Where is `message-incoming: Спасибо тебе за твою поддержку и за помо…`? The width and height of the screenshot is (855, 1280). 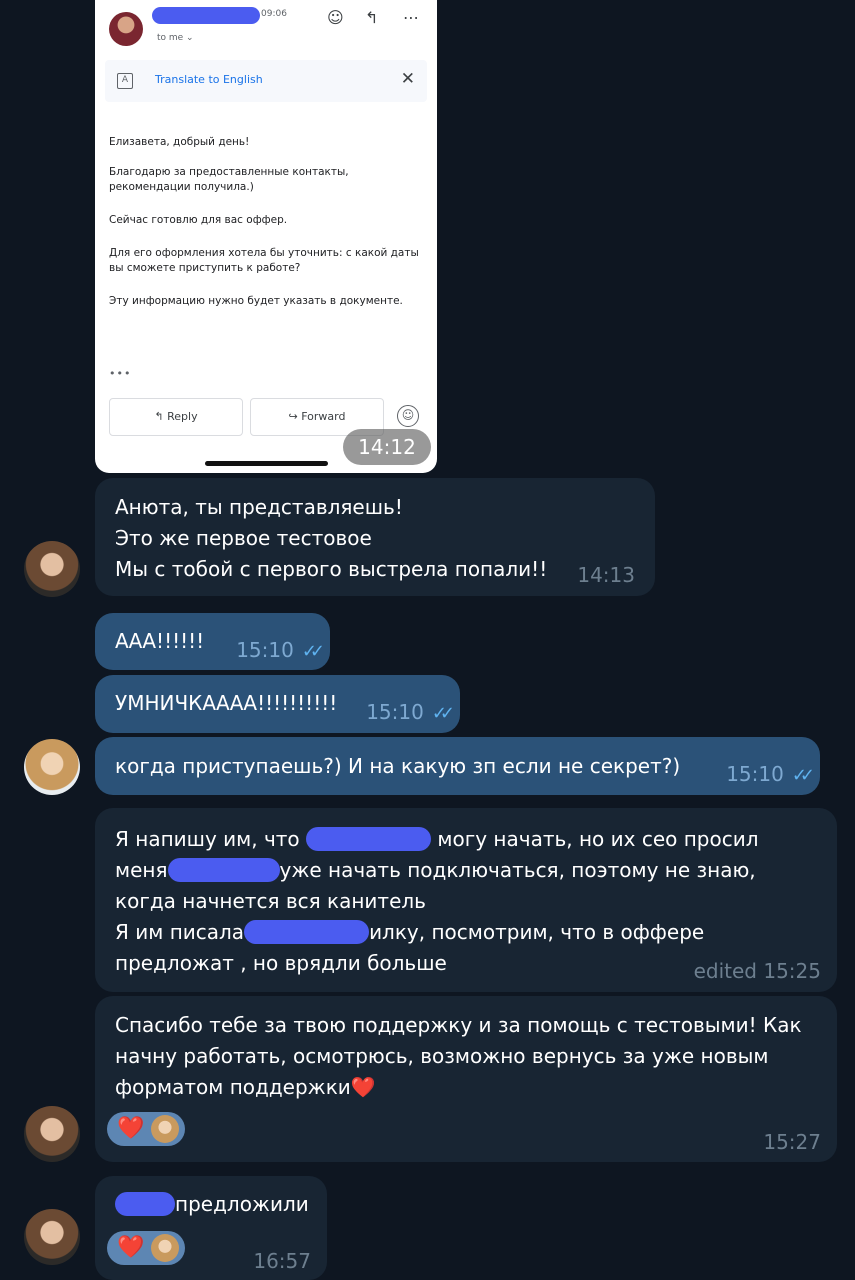 message-incoming: Спасибо тебе за твою поддержку и за помо… is located at coordinates (466, 1079).